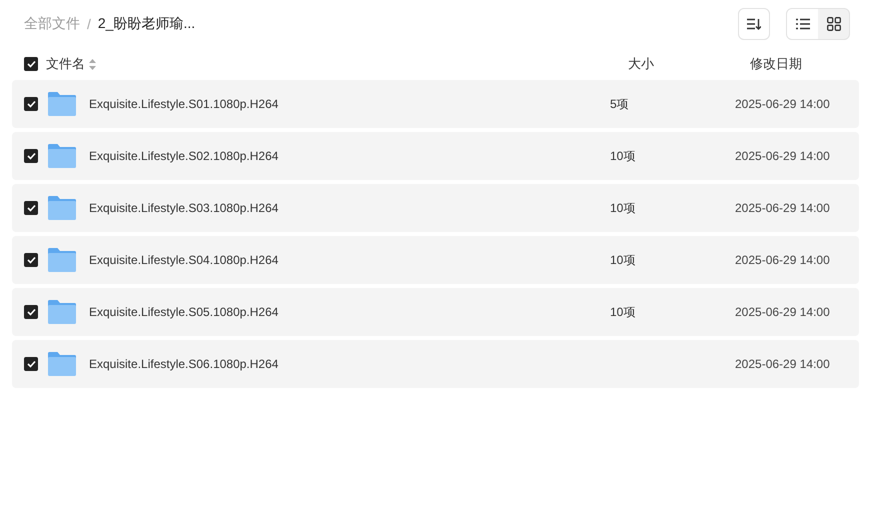 The image size is (874, 514). What do you see at coordinates (435, 208) in the screenshot?
I see `file-row: Exquisite.Lifestyle.S03.1080p.H264 10项 2025-06-29 14:00` at bounding box center [435, 208].